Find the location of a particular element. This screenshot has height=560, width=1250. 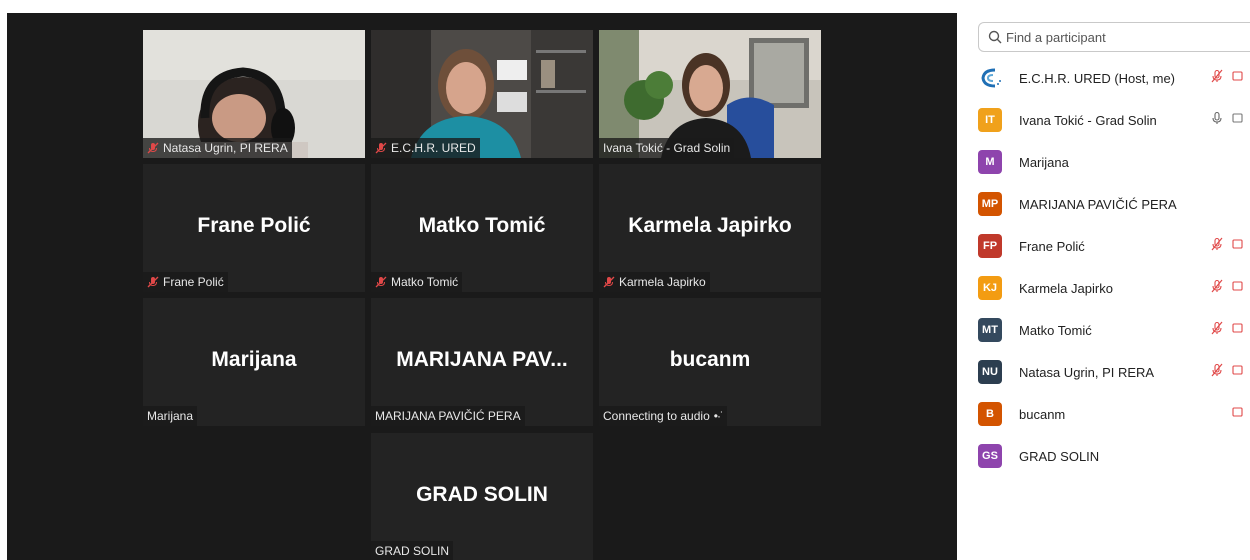

participant-row: MP MARIJANA PAVIČIĆ PERA is located at coordinates (1114, 204).